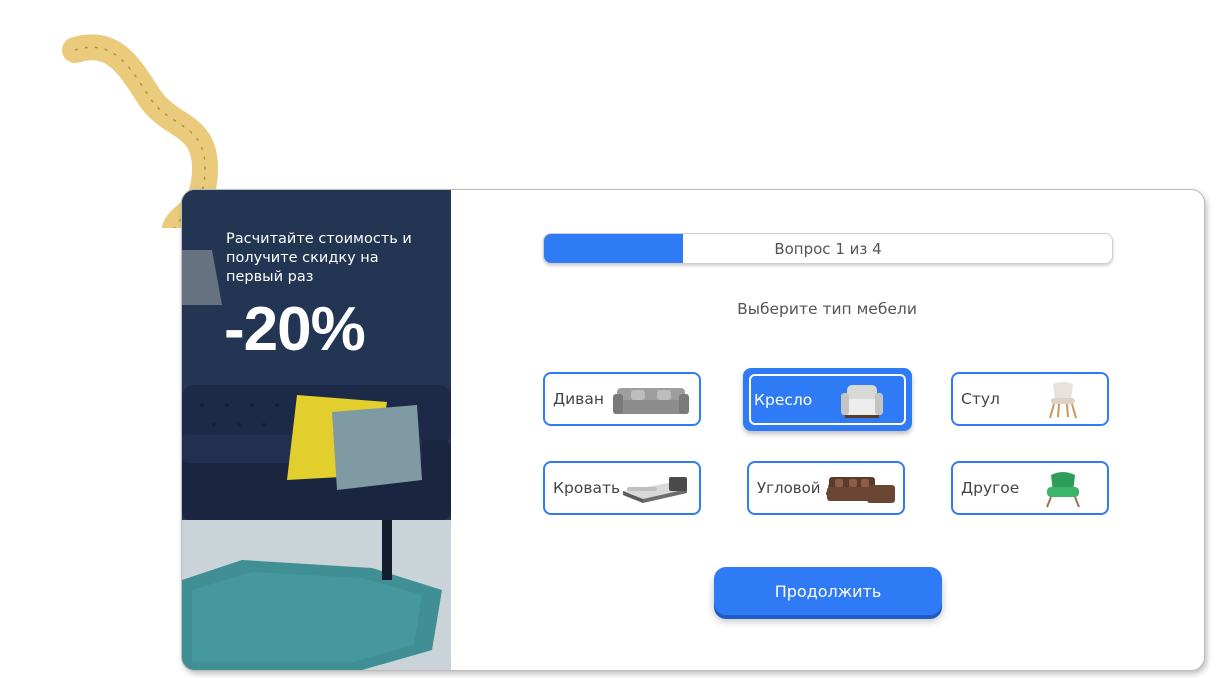 Image resolution: width=1216 pixels, height=678 pixels. I want to click on progress-label: Вопрос 1 из 4, so click(828, 248).